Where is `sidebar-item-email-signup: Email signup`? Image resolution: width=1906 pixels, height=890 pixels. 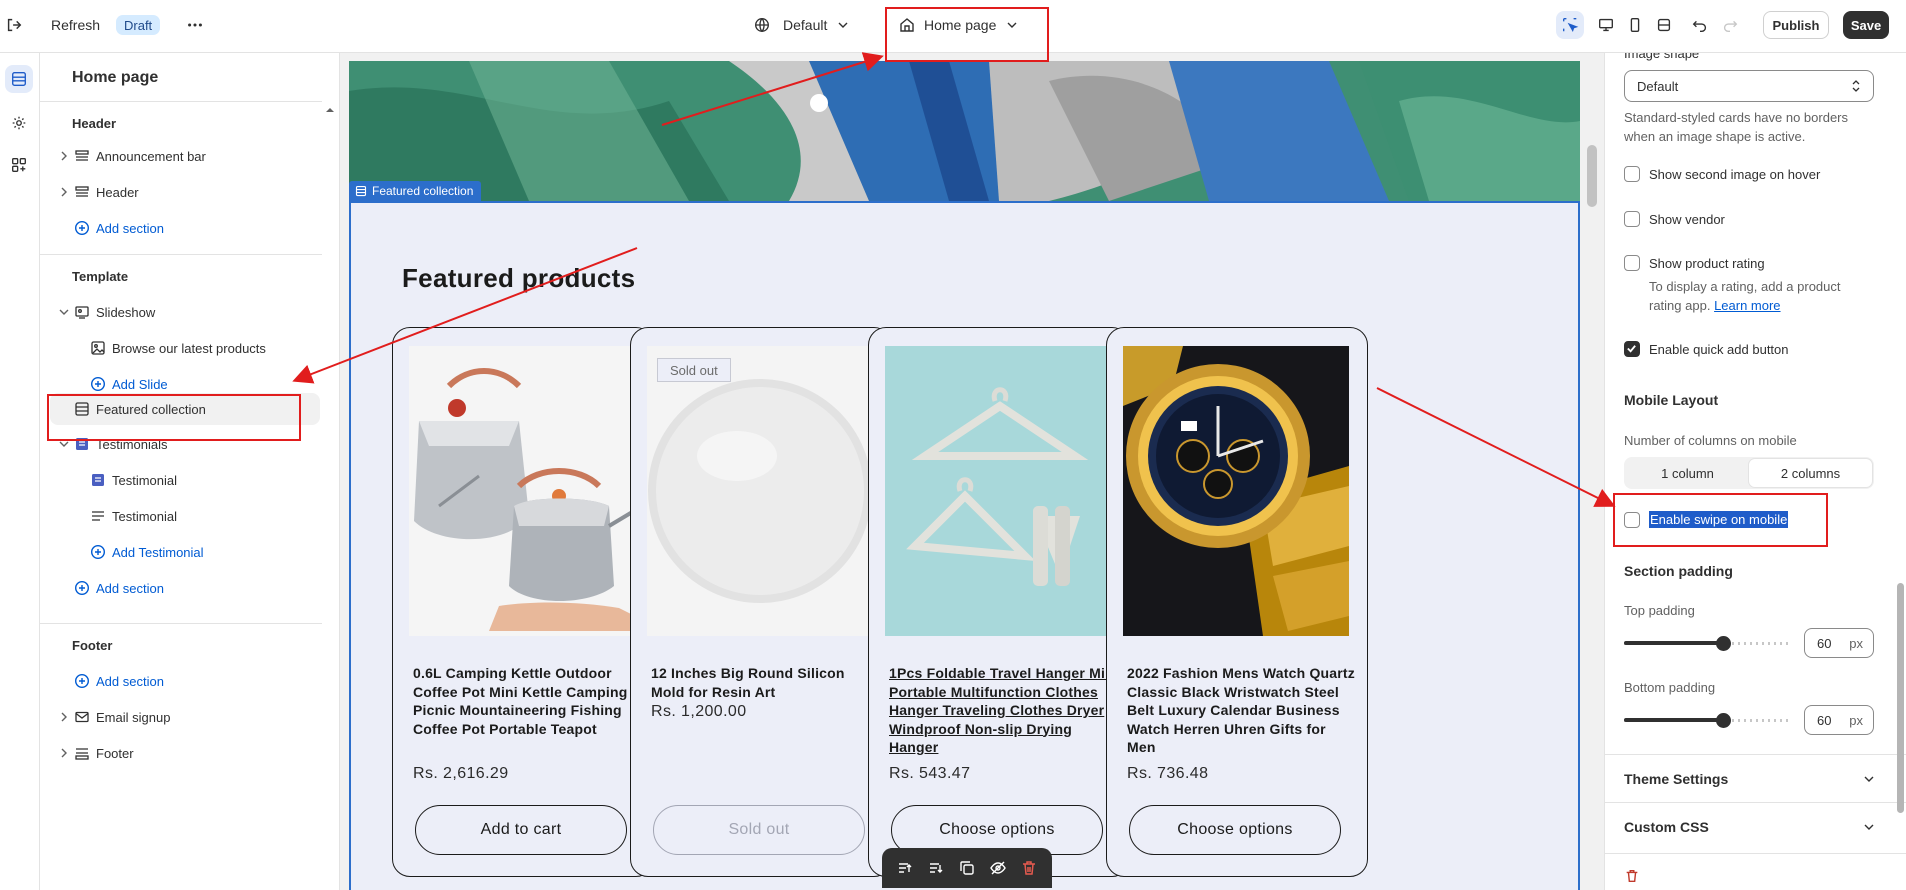 sidebar-item-email-signup: Email signup is located at coordinates (185, 717).